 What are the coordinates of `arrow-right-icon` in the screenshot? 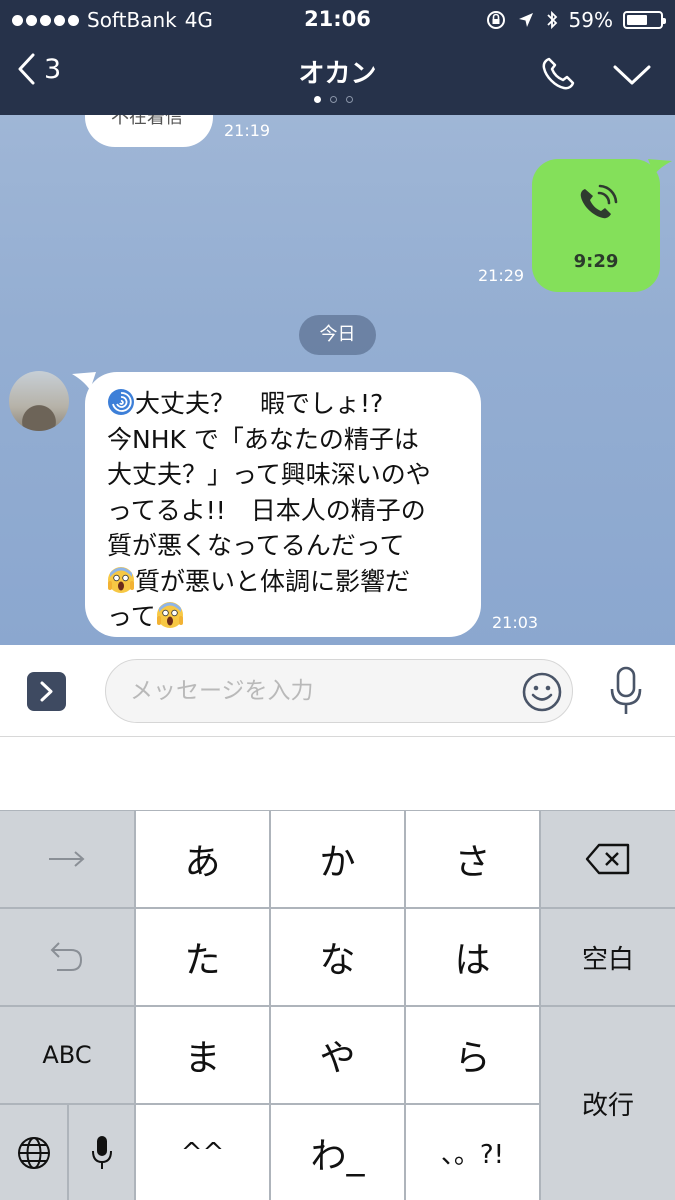 It's located at (67, 859).